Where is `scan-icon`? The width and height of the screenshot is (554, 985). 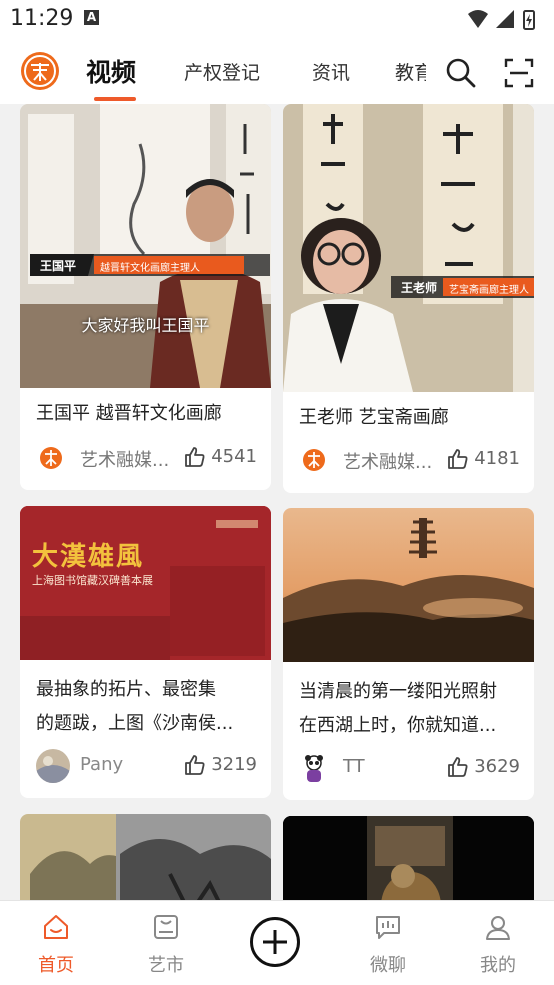
scan-icon is located at coordinates (519, 73).